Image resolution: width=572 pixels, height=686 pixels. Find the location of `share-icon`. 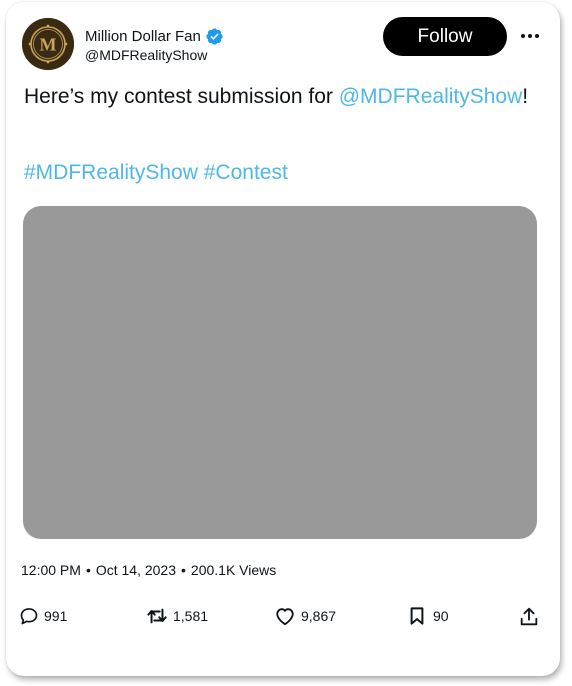

share-icon is located at coordinates (529, 616).